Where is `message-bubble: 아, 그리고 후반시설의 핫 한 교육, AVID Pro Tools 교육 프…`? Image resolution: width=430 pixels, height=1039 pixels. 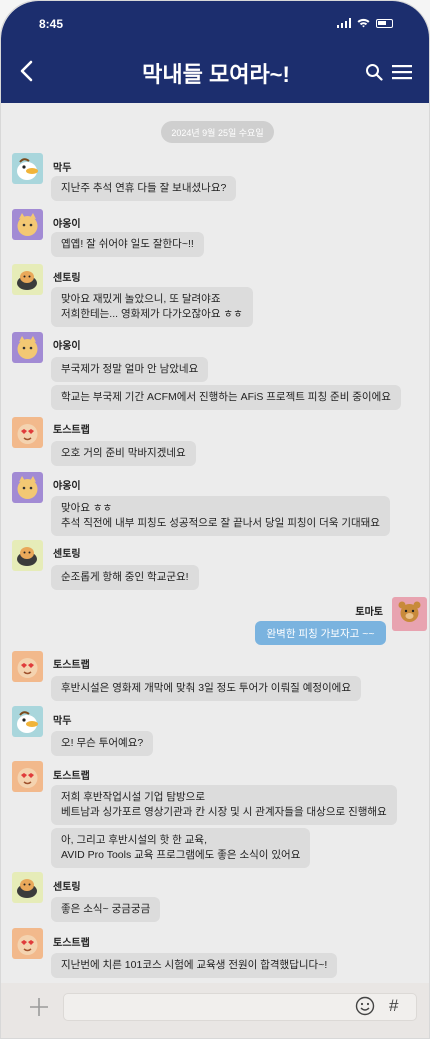 message-bubble: 아, 그리고 후반시설의 핫 한 교육, AVID Pro Tools 교육 프… is located at coordinates (181, 848).